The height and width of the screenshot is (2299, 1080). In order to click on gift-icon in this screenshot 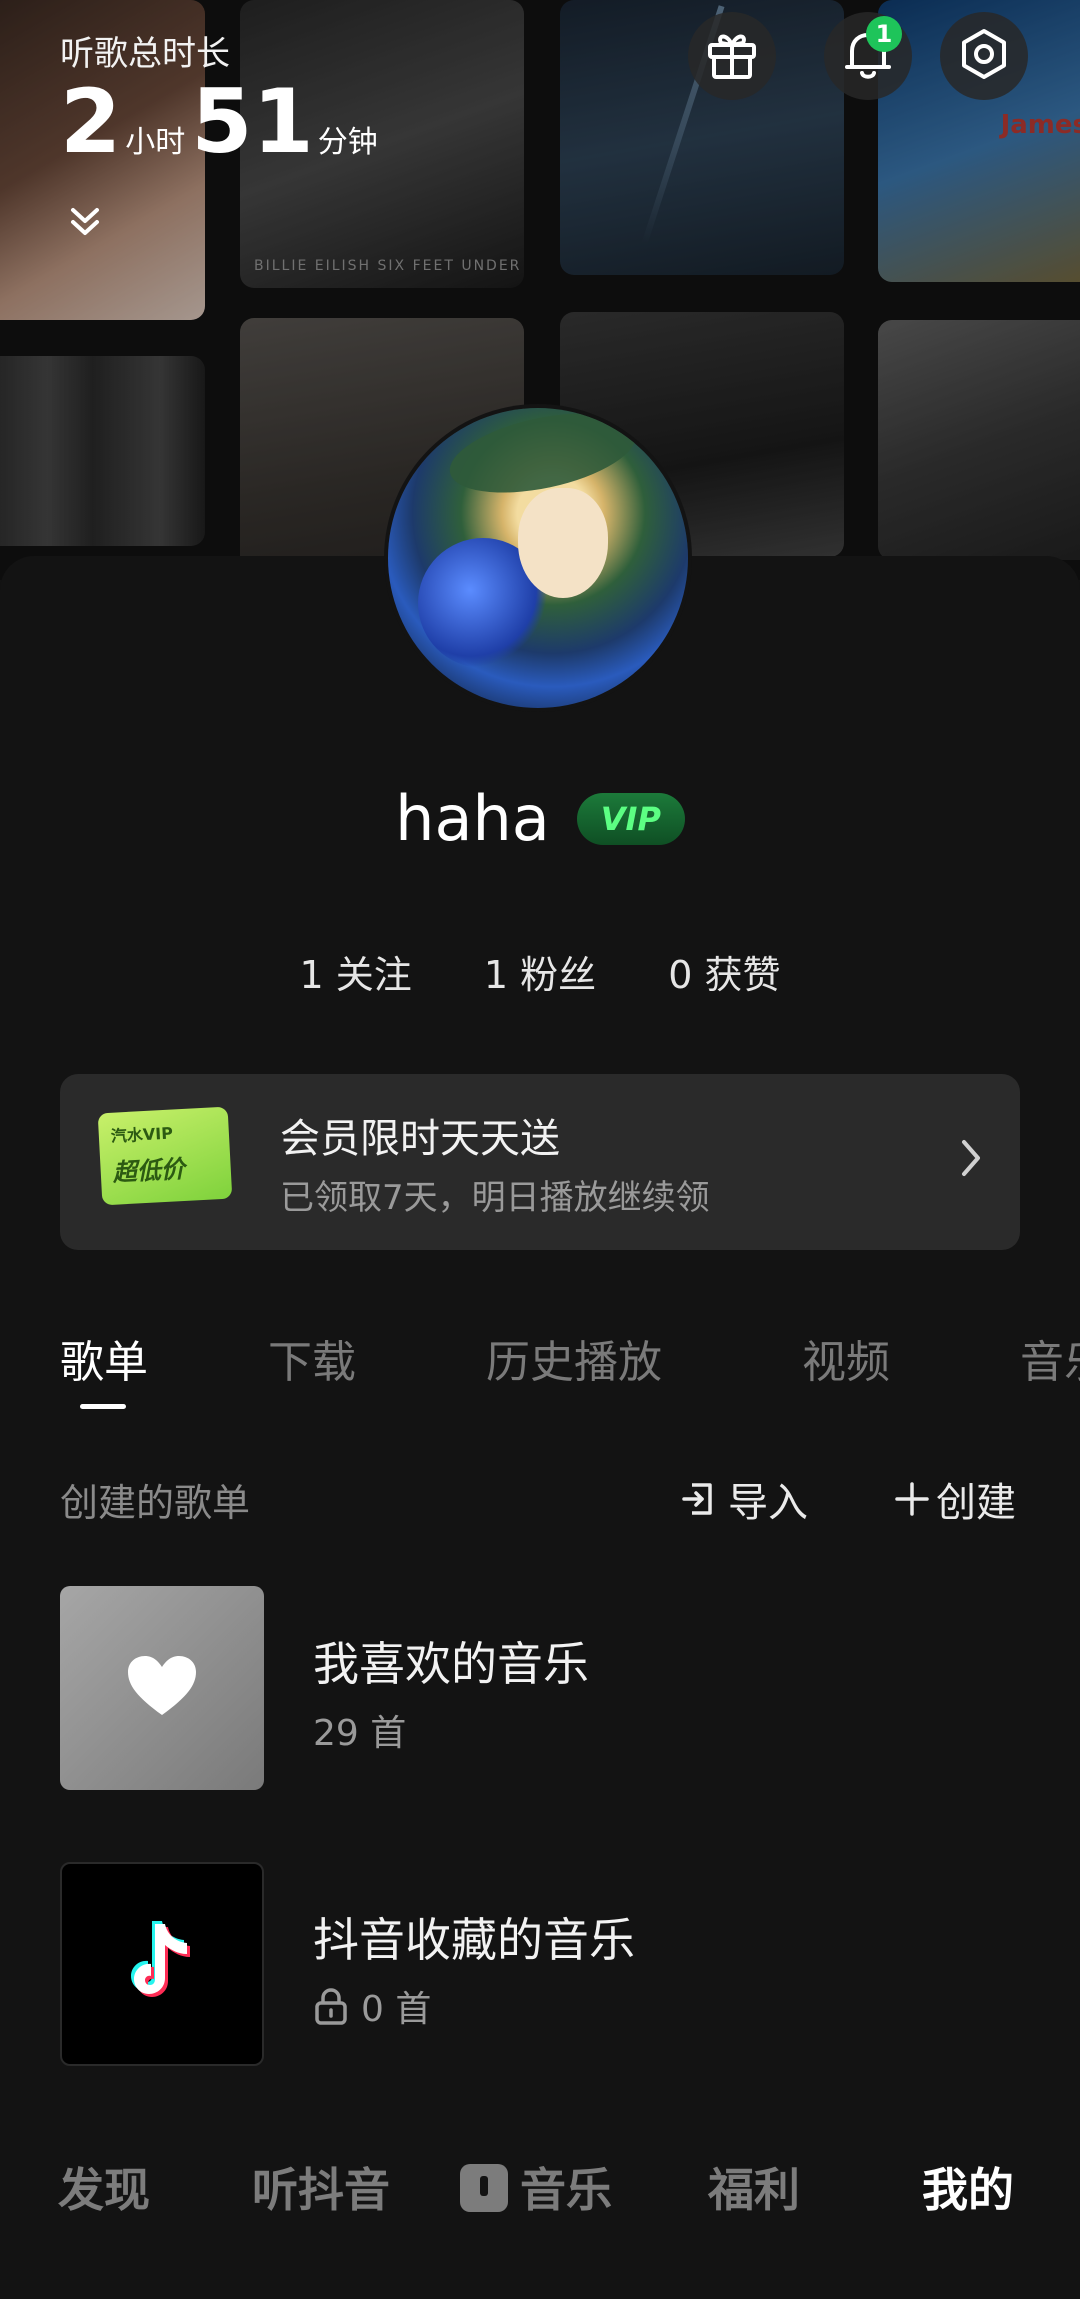, I will do `click(732, 56)`.